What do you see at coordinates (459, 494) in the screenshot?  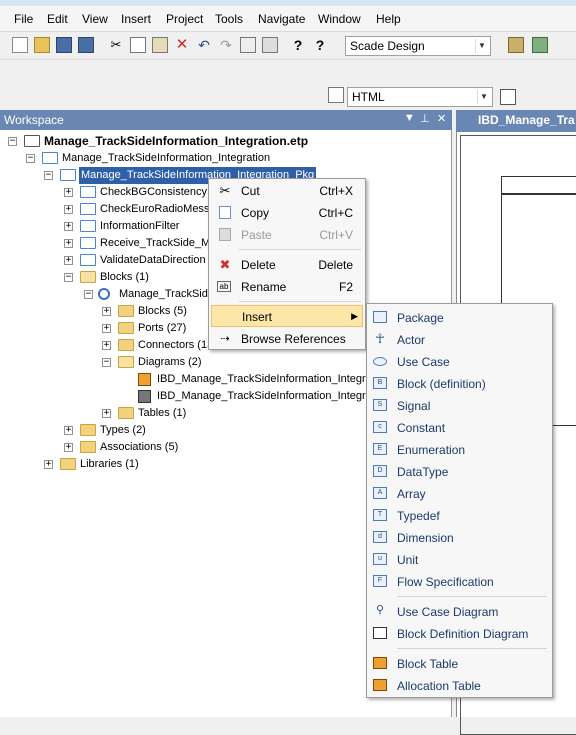 I see `submenu-item-array: A Array` at bounding box center [459, 494].